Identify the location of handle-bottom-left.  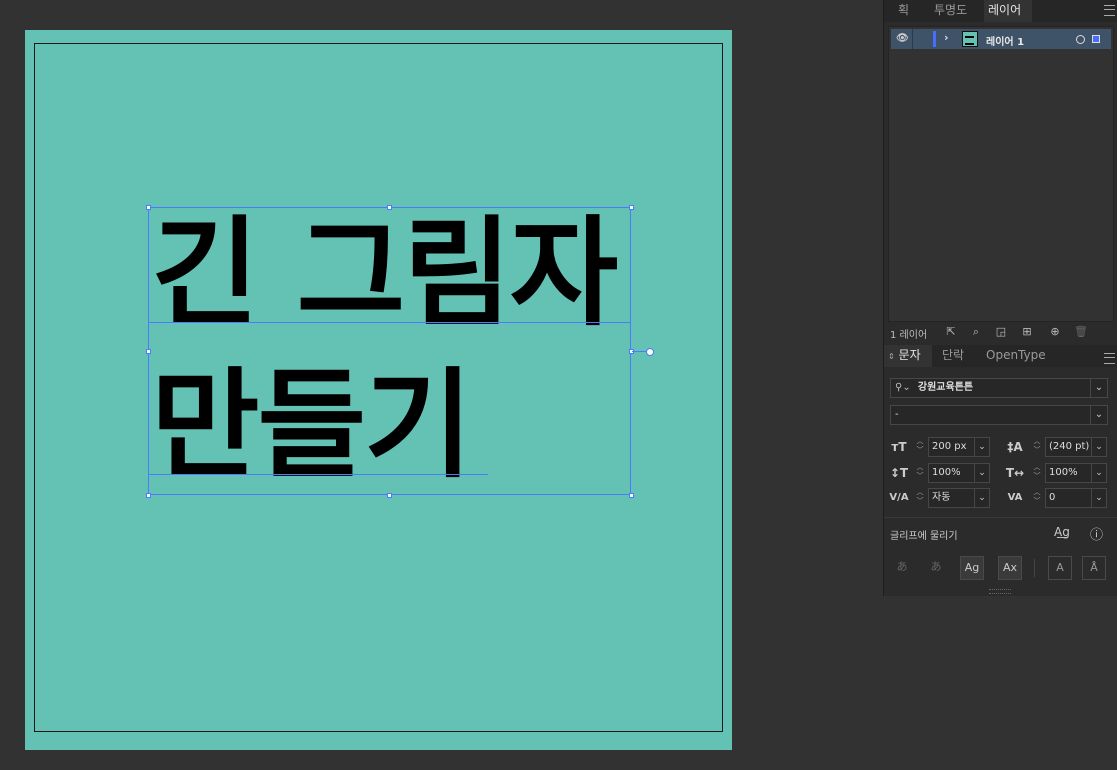
(148, 495).